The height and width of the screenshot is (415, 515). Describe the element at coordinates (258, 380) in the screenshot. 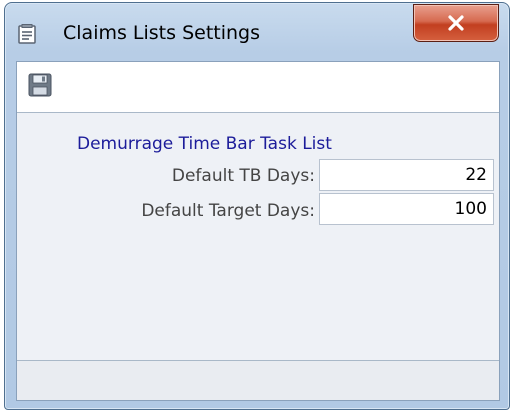

I see `status-bar` at that location.